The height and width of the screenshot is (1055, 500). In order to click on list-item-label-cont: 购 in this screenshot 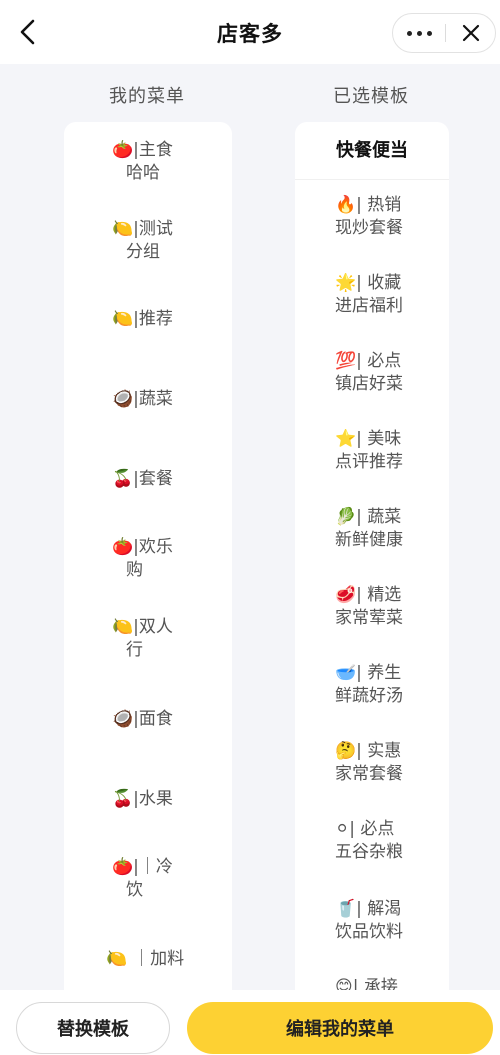, I will do `click(134, 570)`.